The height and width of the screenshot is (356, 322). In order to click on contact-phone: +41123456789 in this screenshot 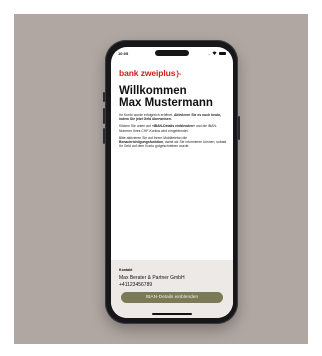, I will do `click(135, 285)`.